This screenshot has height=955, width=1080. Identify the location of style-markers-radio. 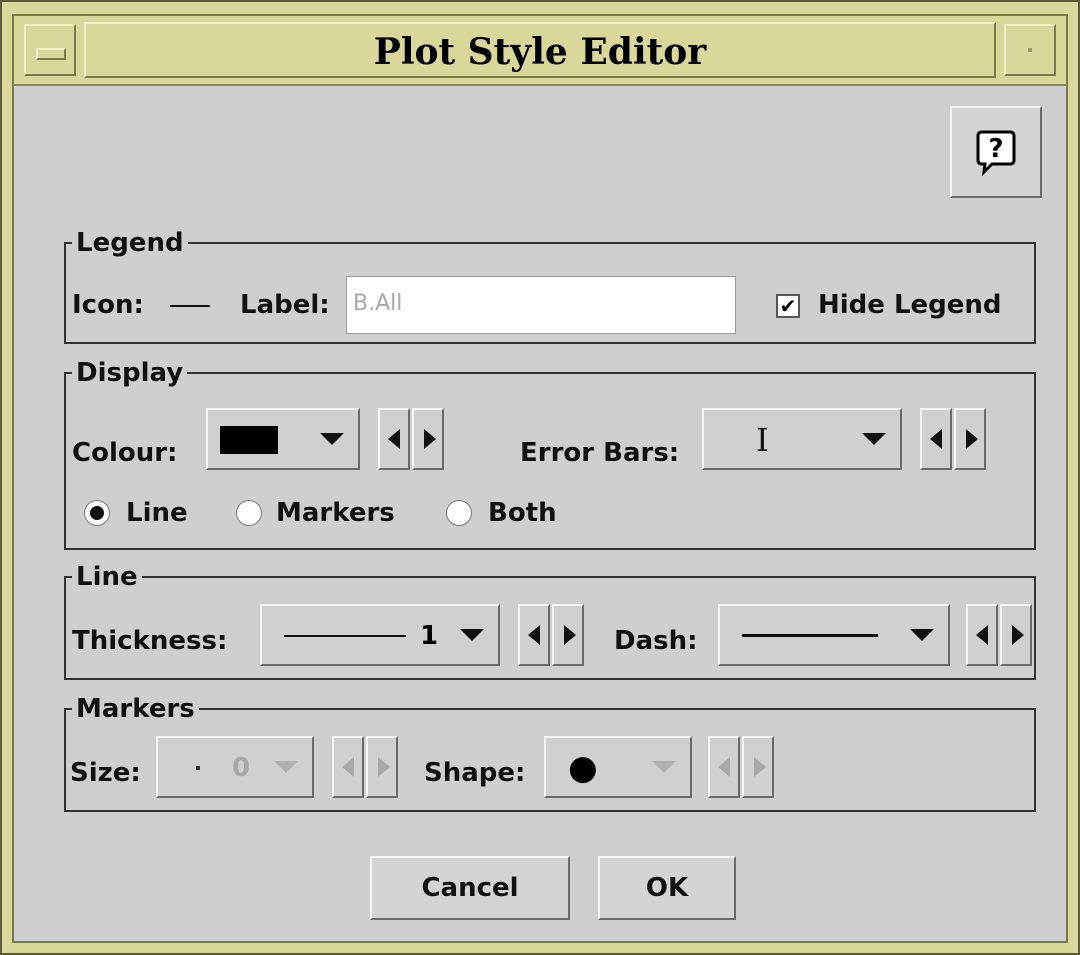
(249, 513).